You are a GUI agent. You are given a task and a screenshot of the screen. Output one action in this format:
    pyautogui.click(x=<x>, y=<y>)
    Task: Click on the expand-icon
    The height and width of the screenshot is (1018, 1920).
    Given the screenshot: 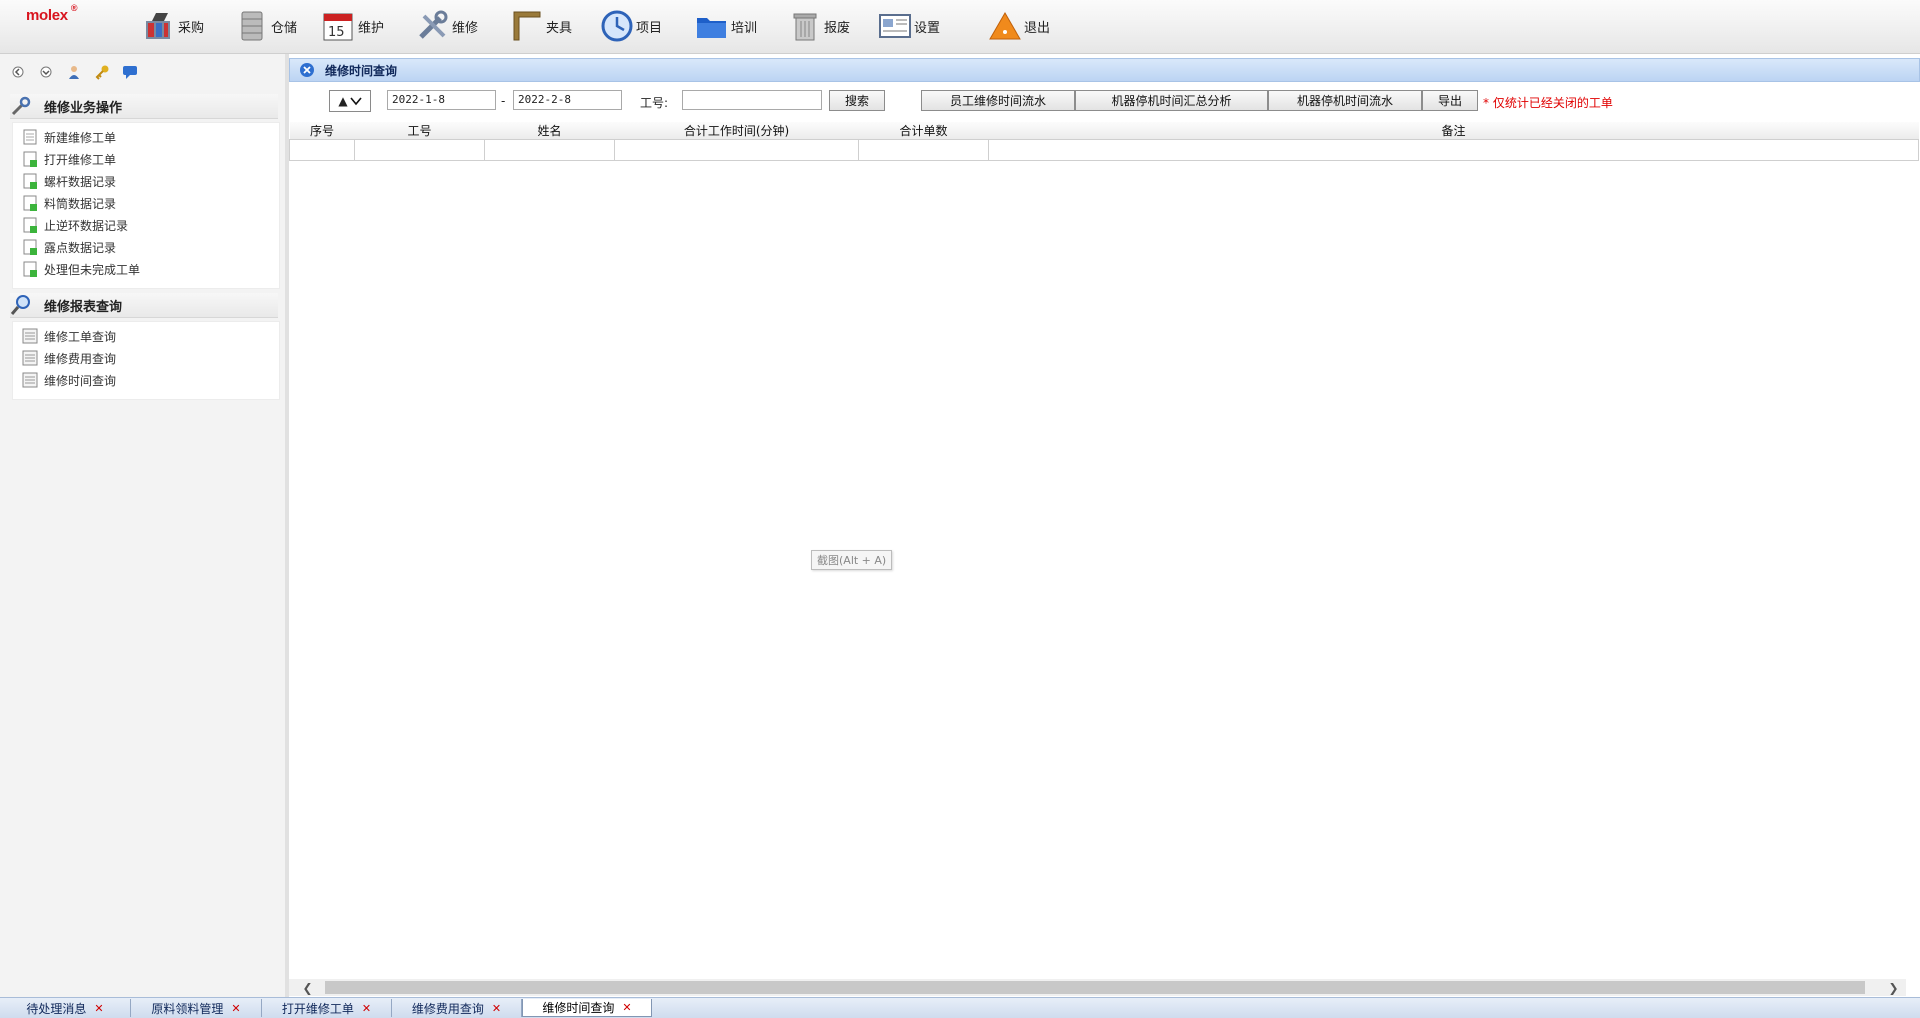 What is the action you would take?
    pyautogui.click(x=46, y=72)
    